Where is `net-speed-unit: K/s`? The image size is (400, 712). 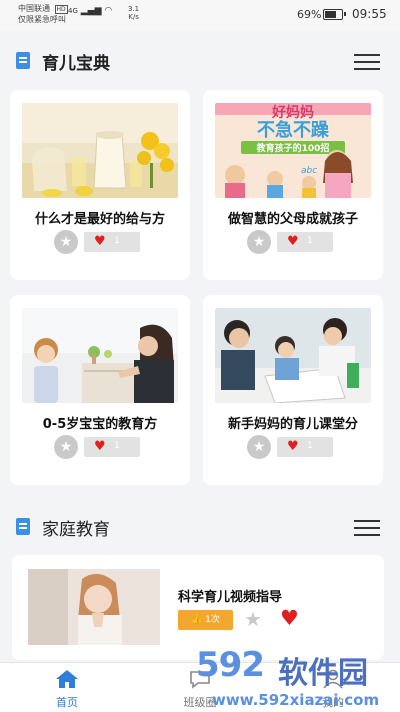 net-speed-unit: K/s is located at coordinates (133, 17).